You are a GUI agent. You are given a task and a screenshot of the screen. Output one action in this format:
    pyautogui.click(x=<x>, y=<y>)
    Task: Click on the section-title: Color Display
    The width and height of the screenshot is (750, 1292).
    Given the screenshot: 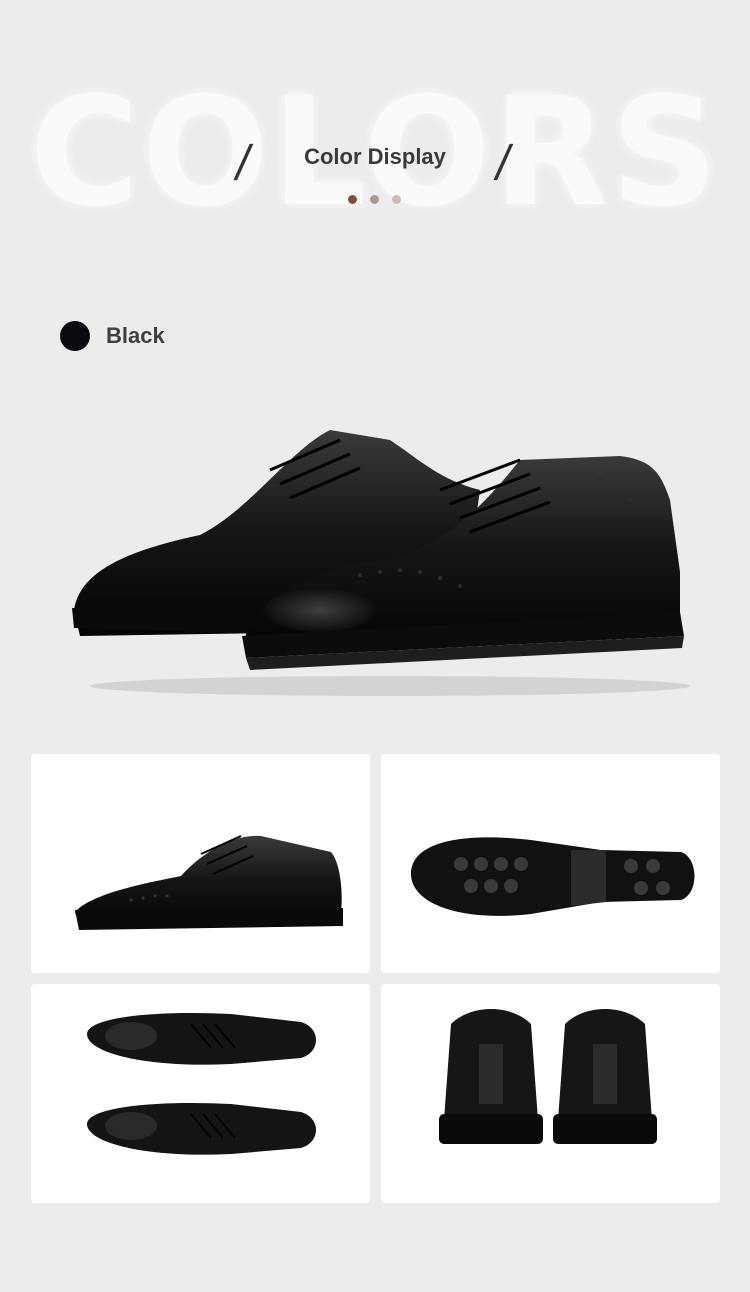 What is the action you would take?
    pyautogui.click(x=375, y=156)
    